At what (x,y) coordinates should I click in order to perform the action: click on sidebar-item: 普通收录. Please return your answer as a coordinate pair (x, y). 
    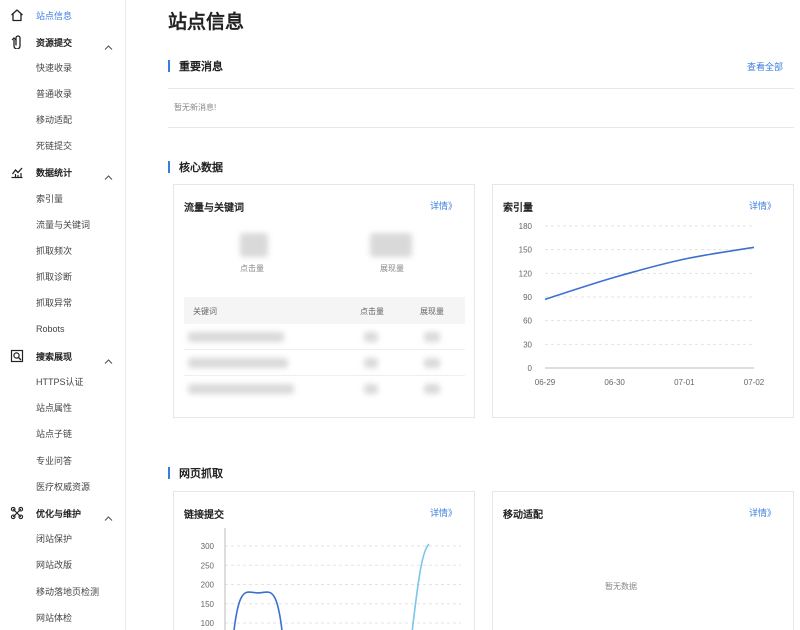
    Looking at the image, I should click on (62, 93).